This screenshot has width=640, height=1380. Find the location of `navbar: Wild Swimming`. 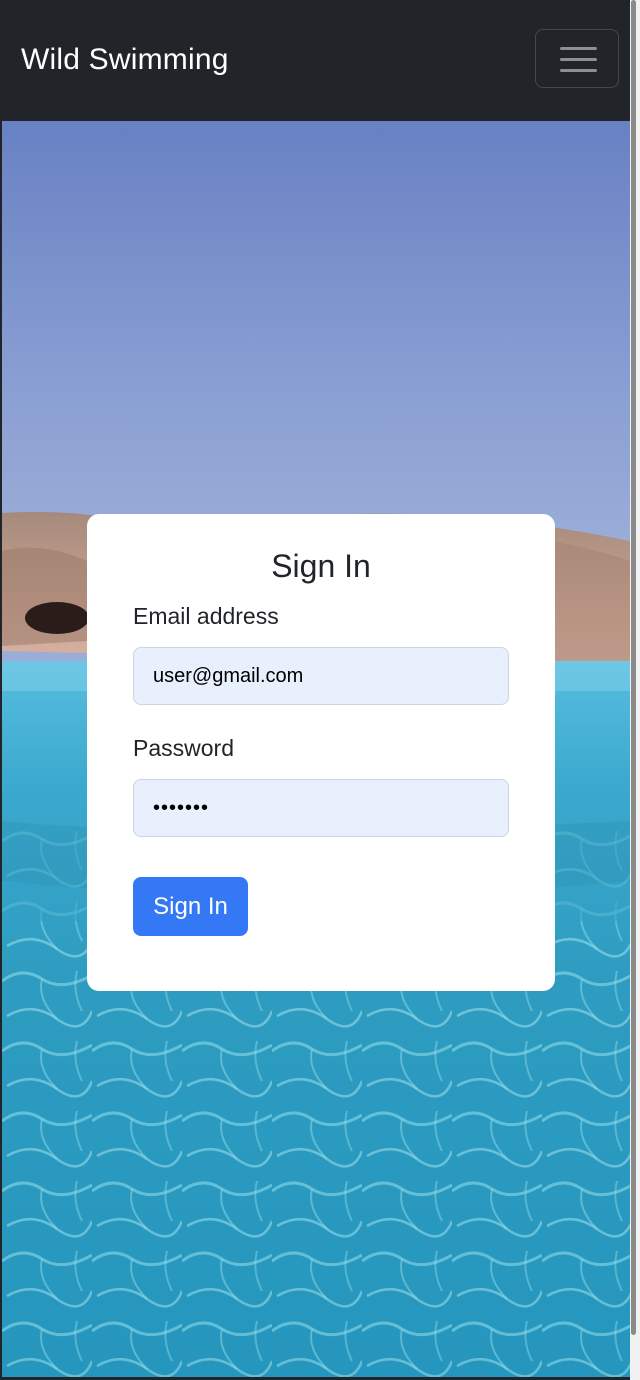

navbar: Wild Swimming is located at coordinates (320, 60).